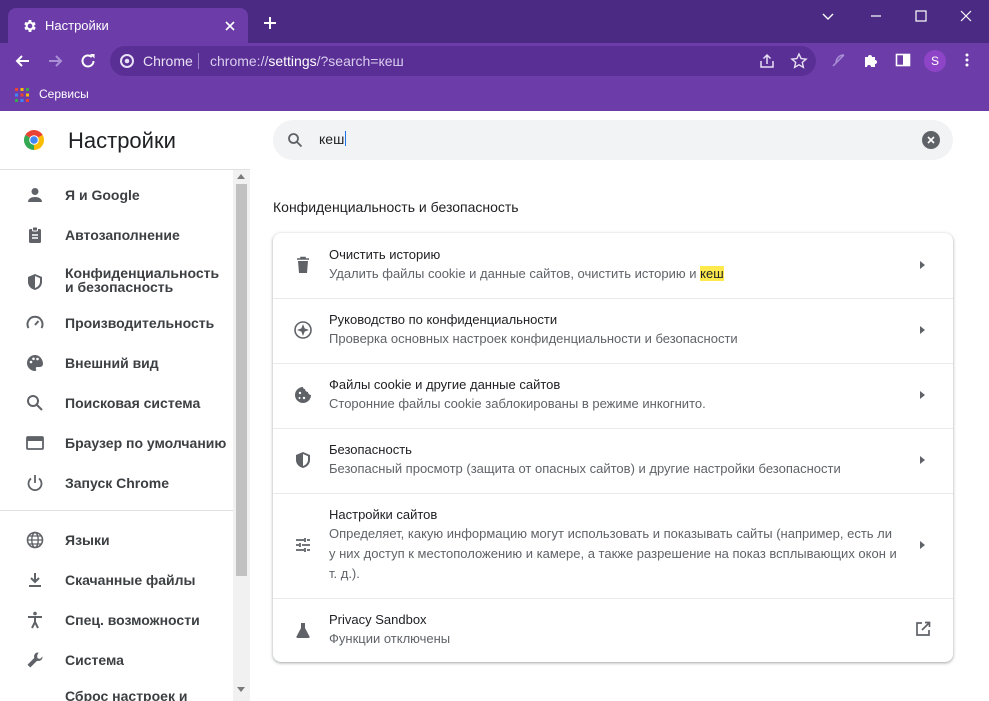  Describe the element at coordinates (116, 510) in the screenshot. I see `sidebar-divider` at that location.